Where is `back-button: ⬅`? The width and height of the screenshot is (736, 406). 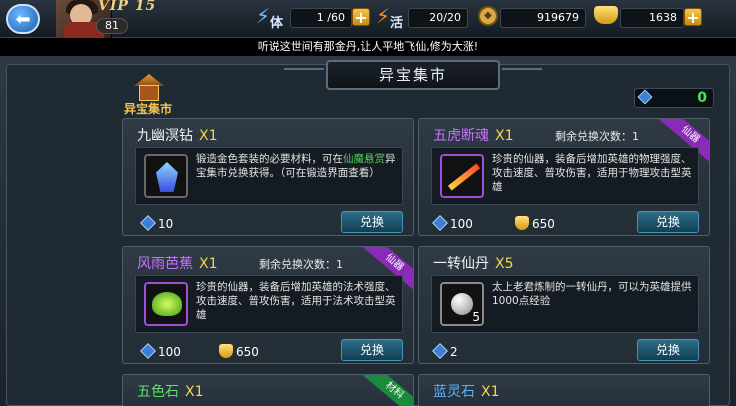 back-button: ⬅ is located at coordinates (23, 19).